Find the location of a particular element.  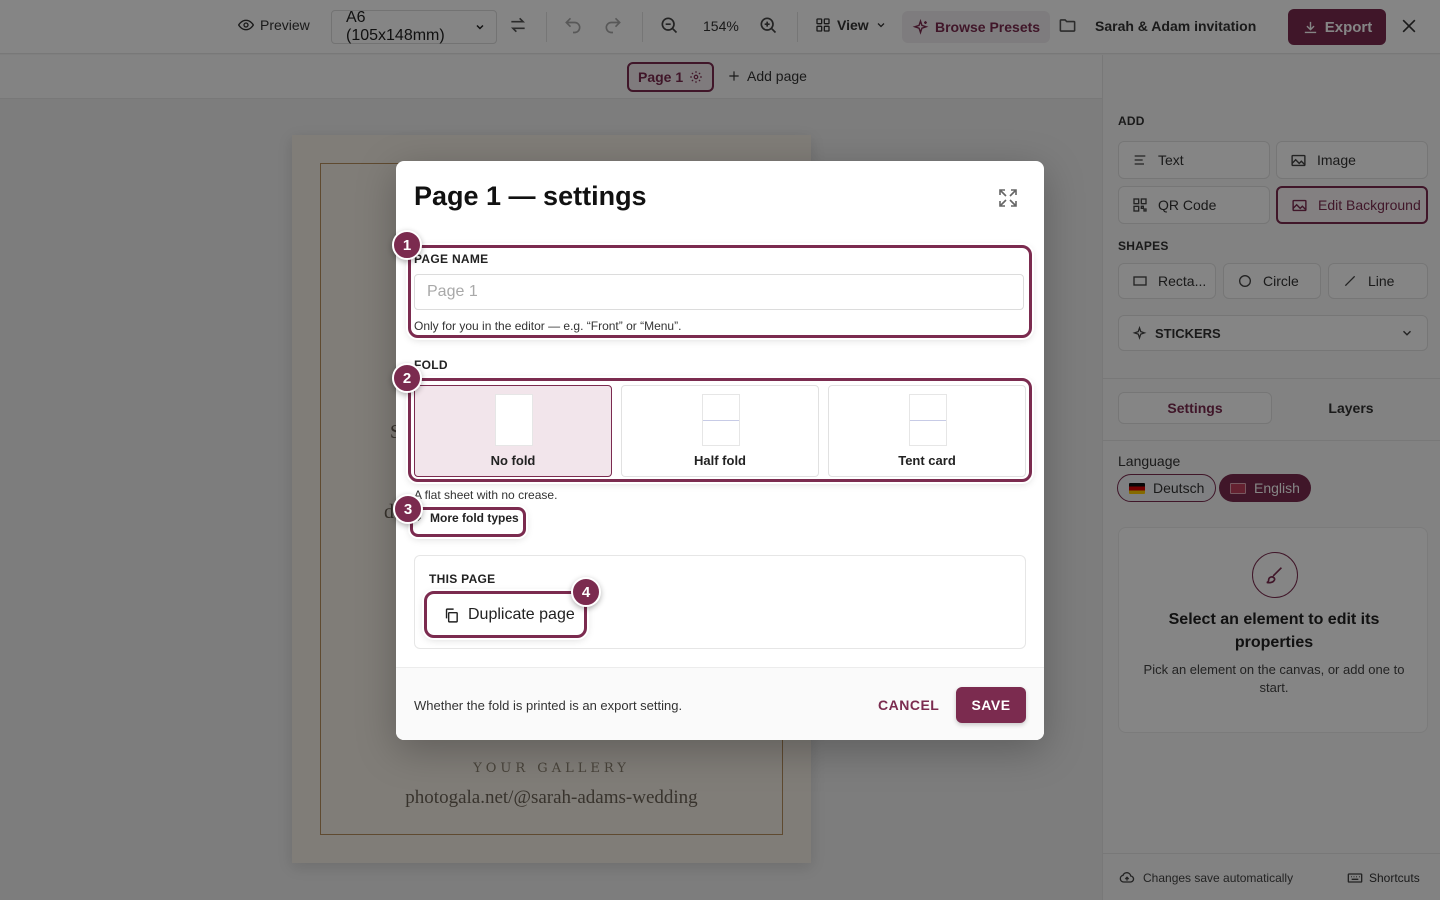

fold-option-tent-card: Tent card is located at coordinates (927, 431).